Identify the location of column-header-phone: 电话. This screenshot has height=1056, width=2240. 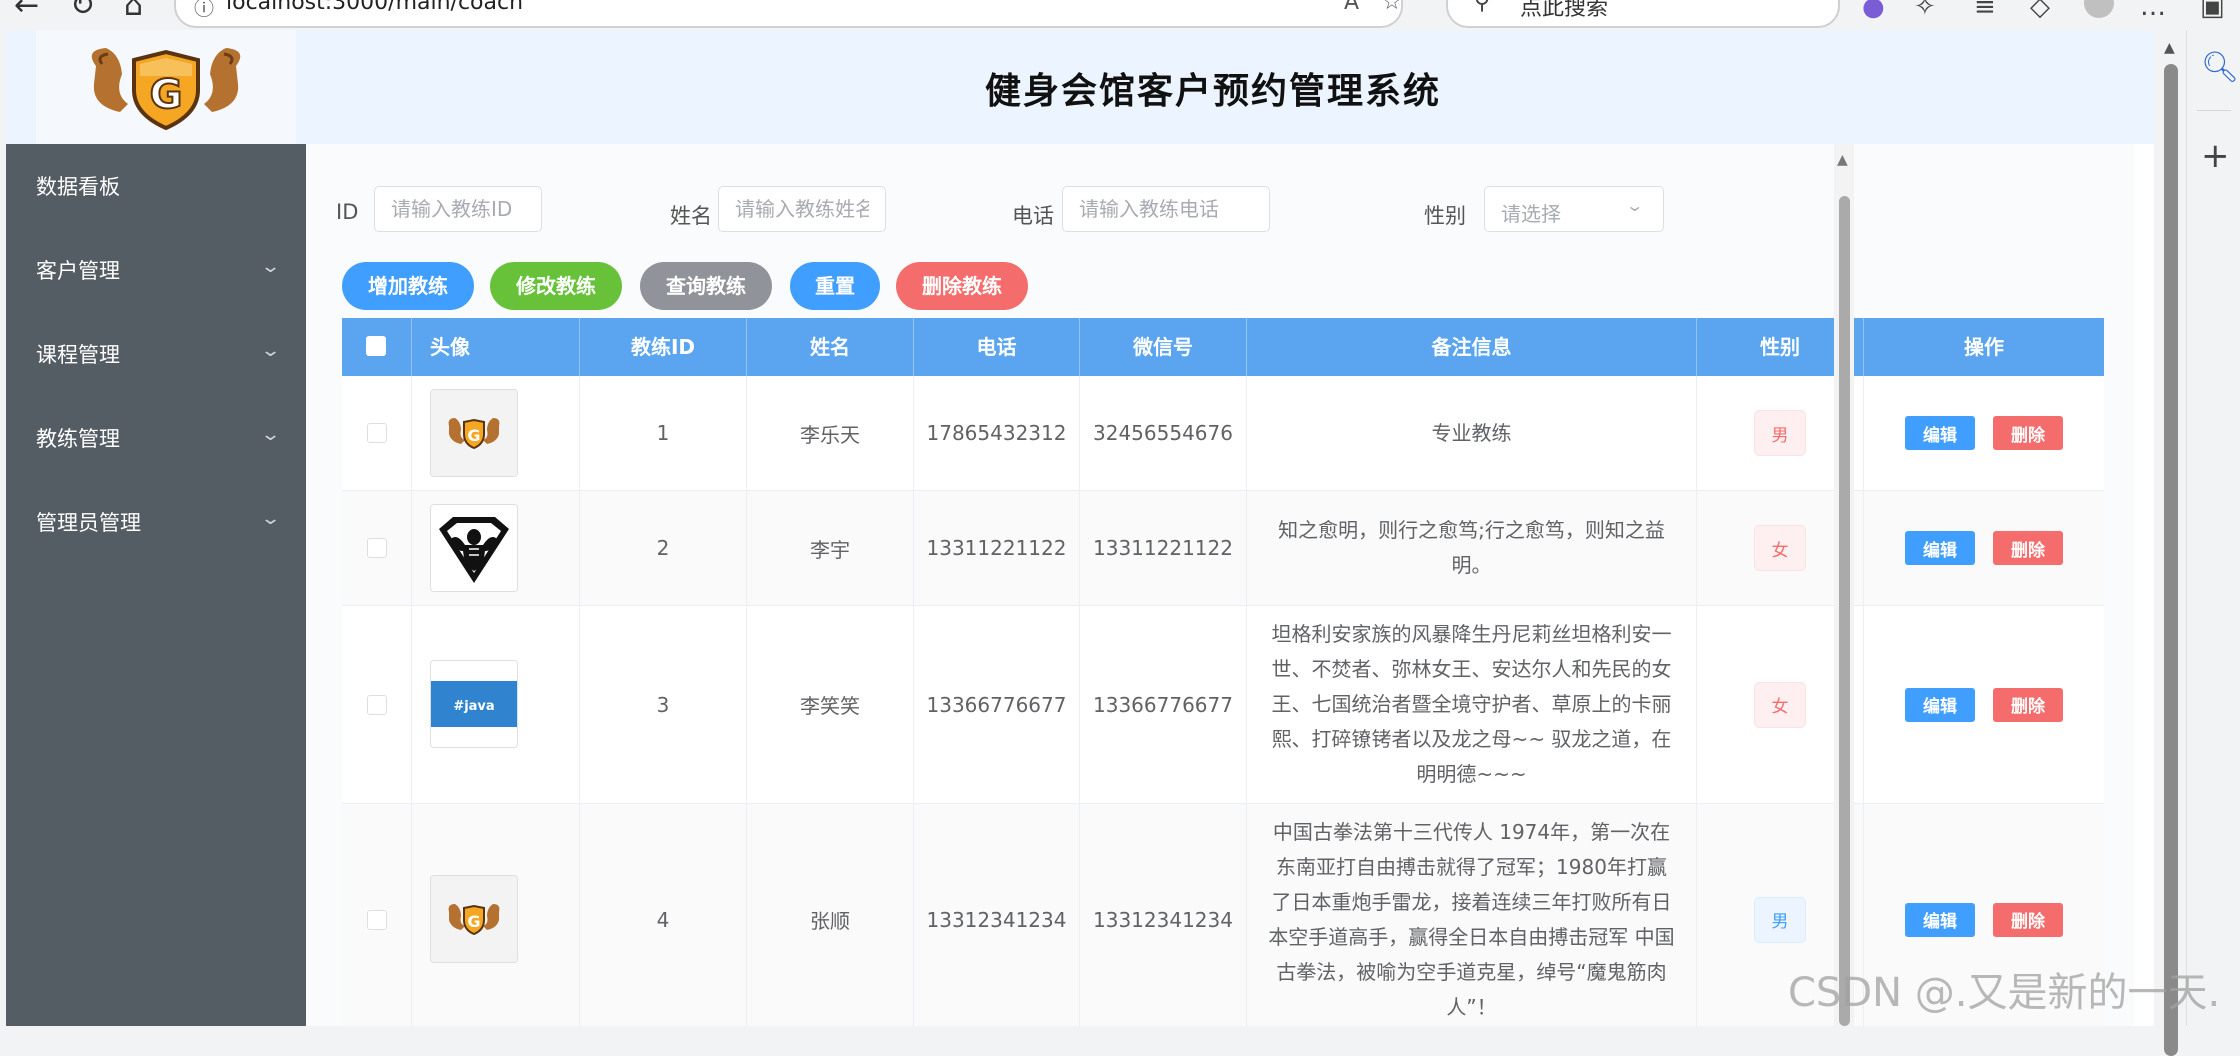
(997, 347).